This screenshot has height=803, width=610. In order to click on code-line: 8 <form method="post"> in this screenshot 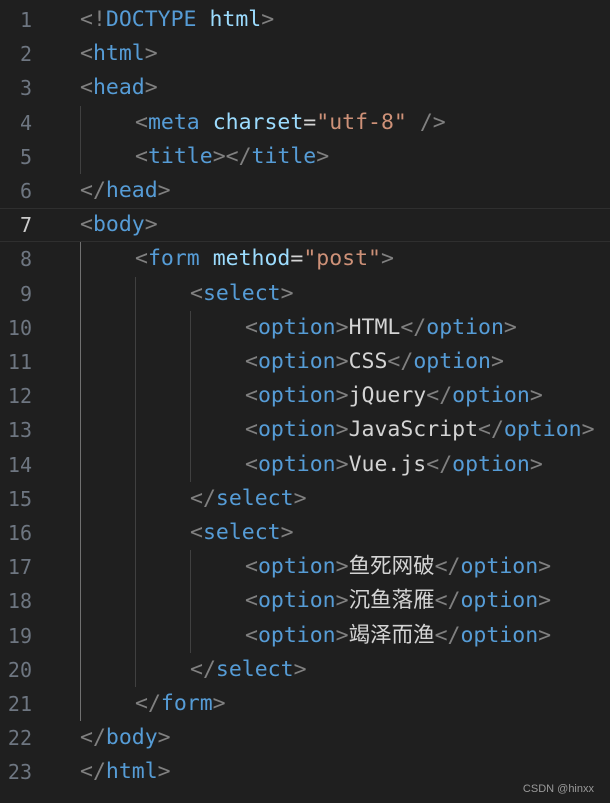, I will do `click(305, 259)`.